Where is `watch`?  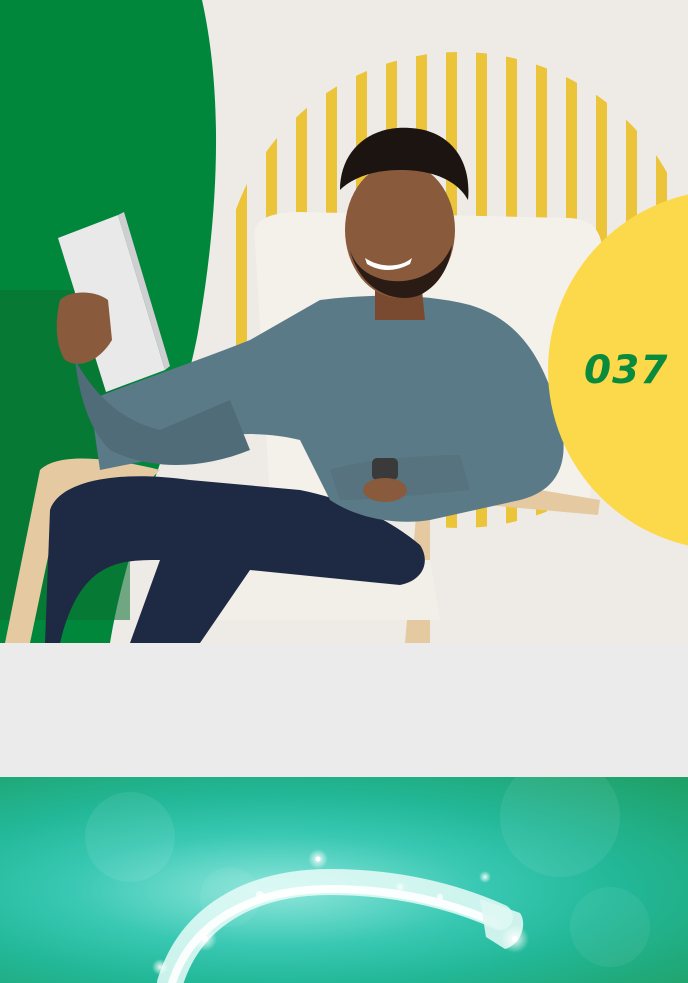
watch is located at coordinates (385, 469).